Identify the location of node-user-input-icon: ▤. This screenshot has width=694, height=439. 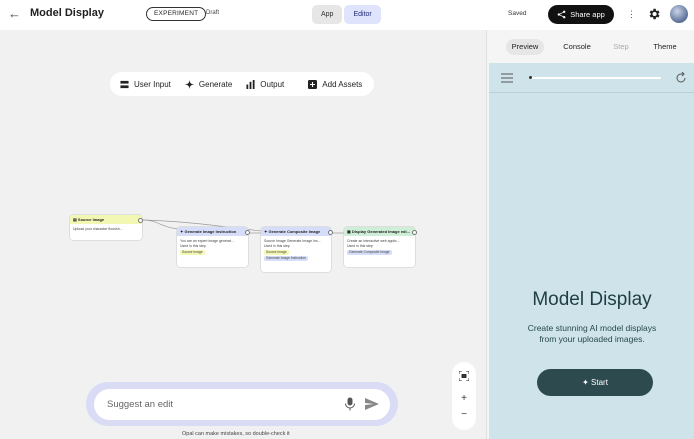
(75, 219).